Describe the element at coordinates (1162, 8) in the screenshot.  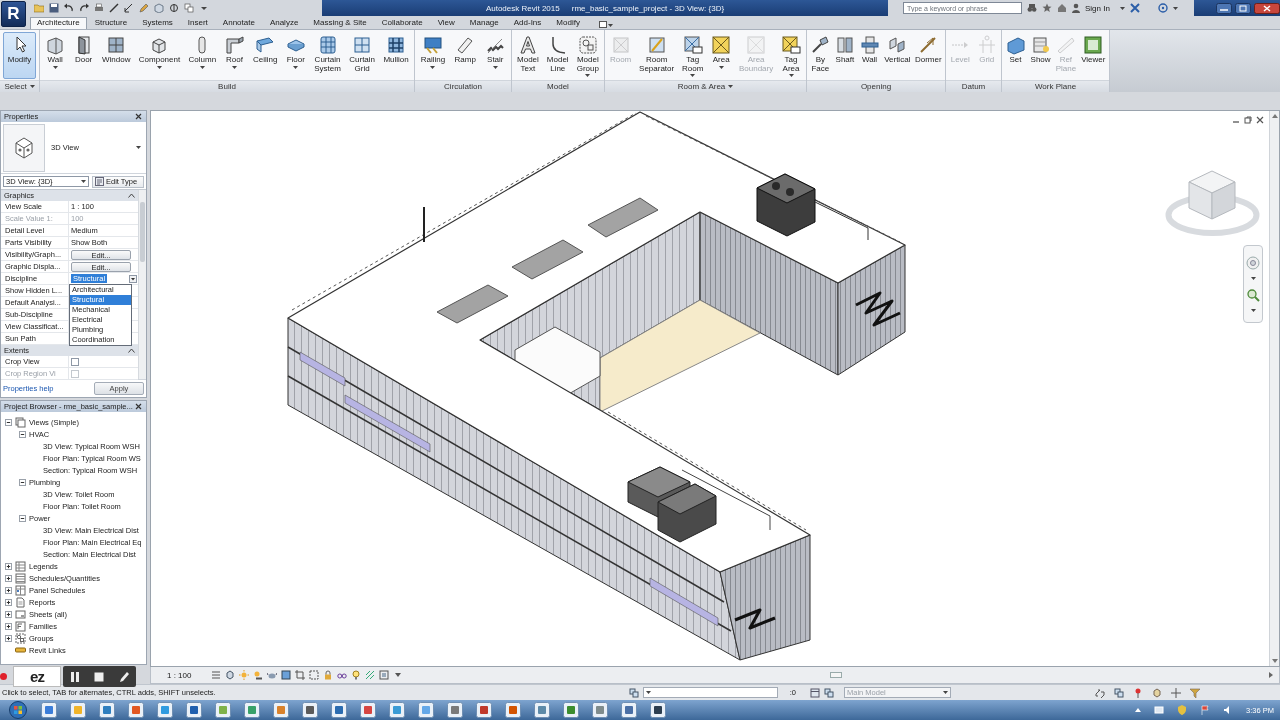
I see `ring-dot-icon` at that location.